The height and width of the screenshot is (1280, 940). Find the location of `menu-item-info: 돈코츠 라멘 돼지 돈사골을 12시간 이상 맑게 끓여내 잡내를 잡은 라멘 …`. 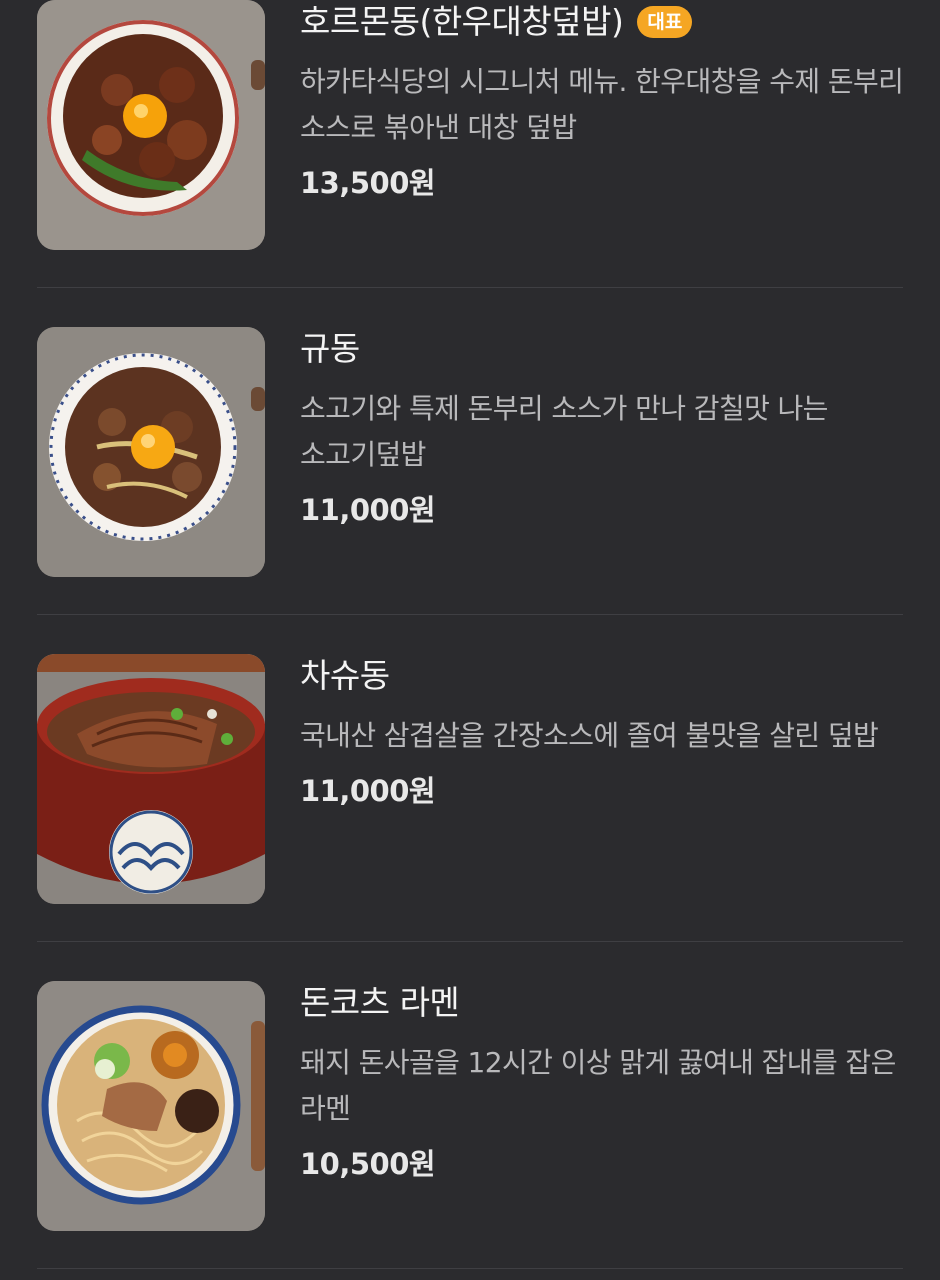

menu-item-info: 돈코츠 라멘 돼지 돈사골을 12시간 이상 맑게 끓여내 잡내를 잡은 라멘 … is located at coordinates (602, 1082).